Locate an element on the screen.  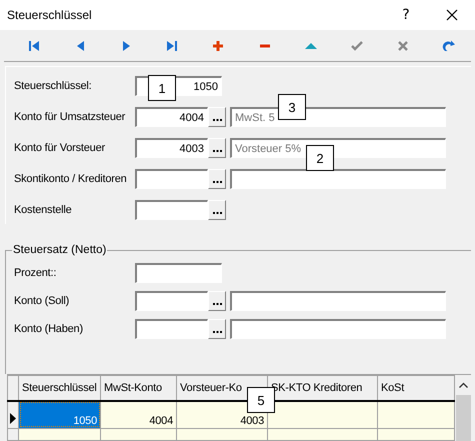
field-label: Kostenstelle is located at coordinates (43, 210).